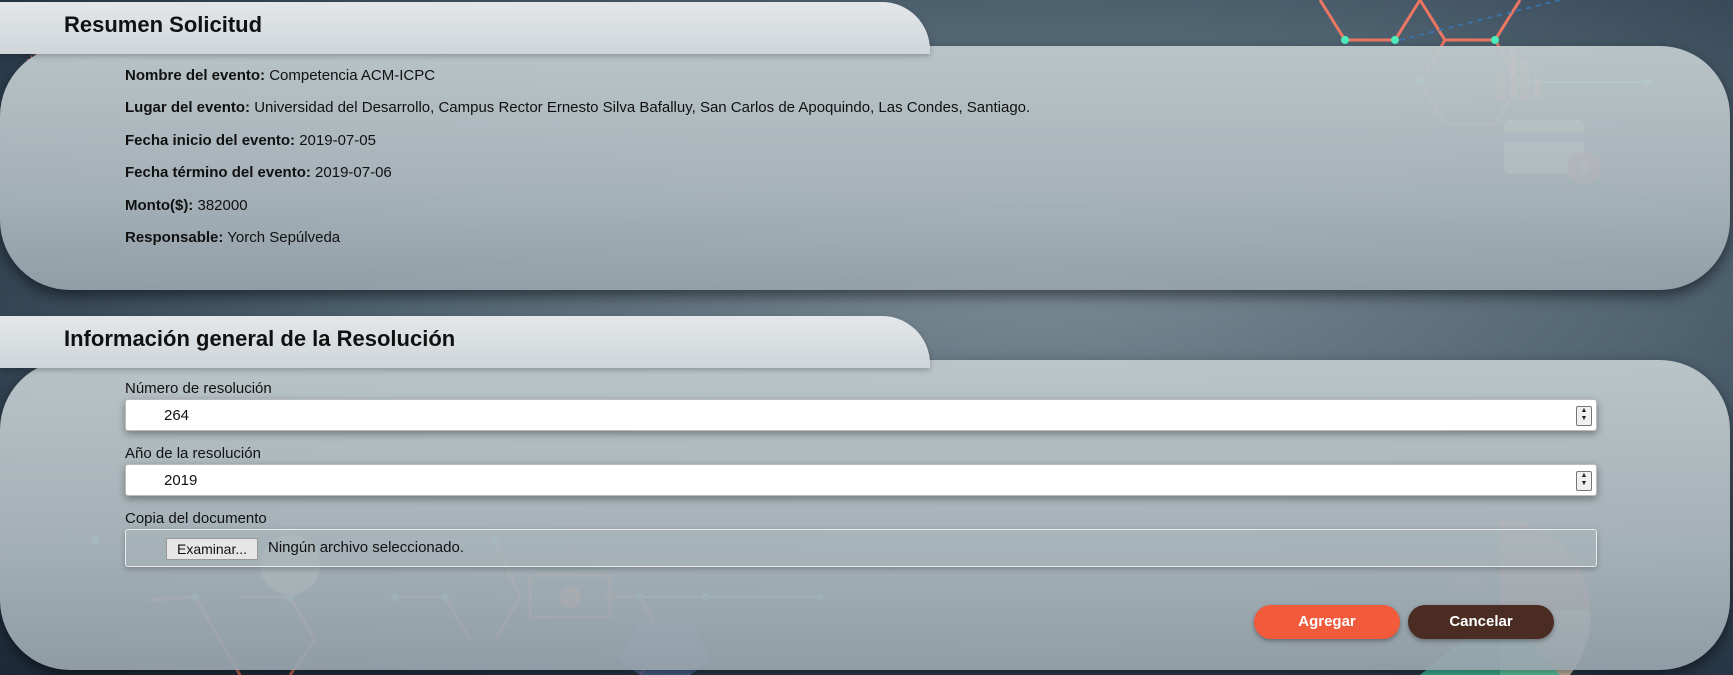  Describe the element at coordinates (163, 24) in the screenshot. I see `summary-title: Resumen Solicitud` at that location.